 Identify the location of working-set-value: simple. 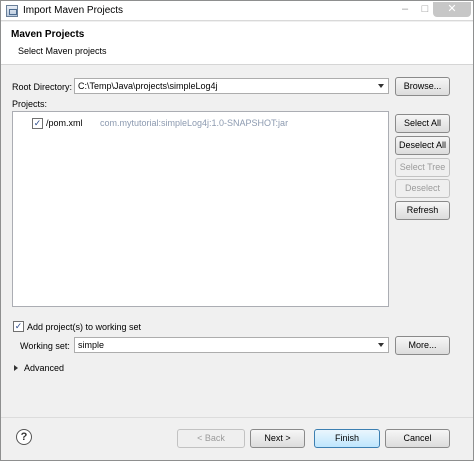
(91, 345).